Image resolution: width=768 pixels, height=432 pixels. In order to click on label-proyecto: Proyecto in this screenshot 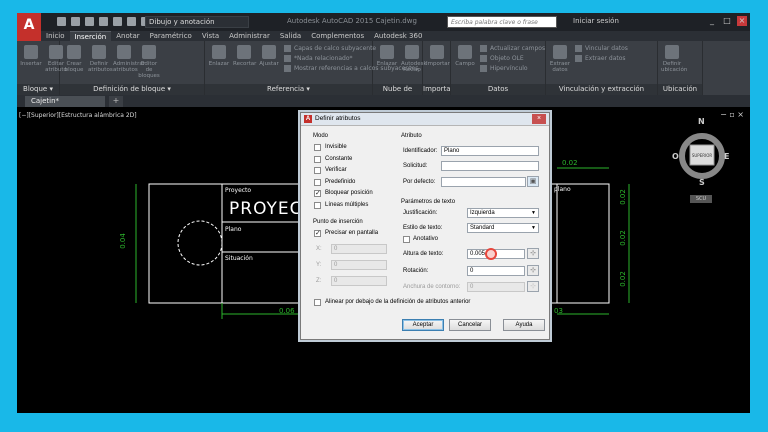, I will do `click(238, 190)`.